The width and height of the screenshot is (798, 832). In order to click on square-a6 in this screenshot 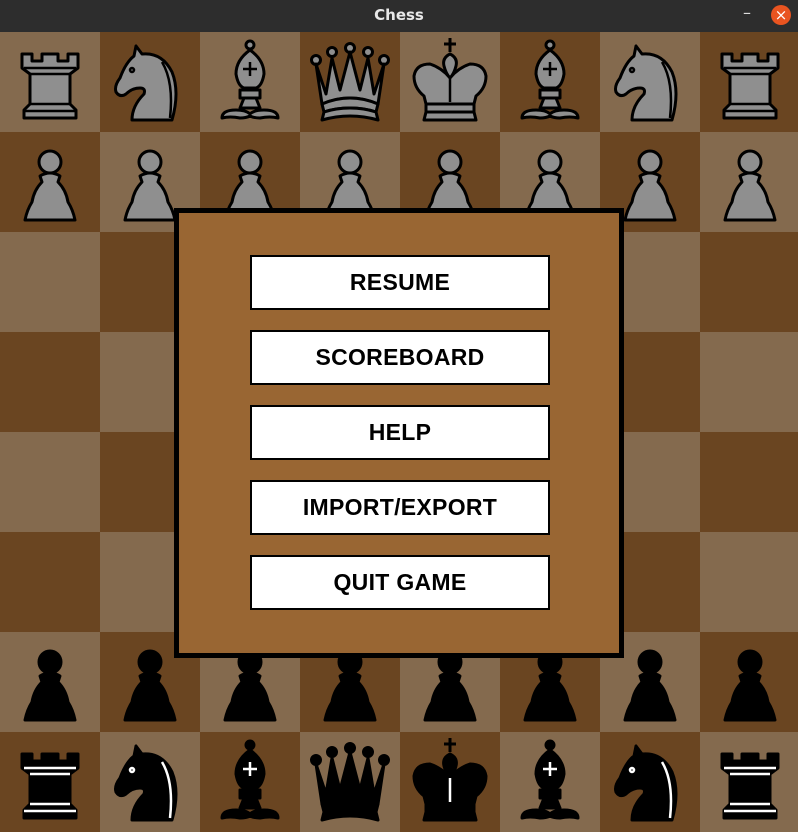, I will do `click(50, 282)`.